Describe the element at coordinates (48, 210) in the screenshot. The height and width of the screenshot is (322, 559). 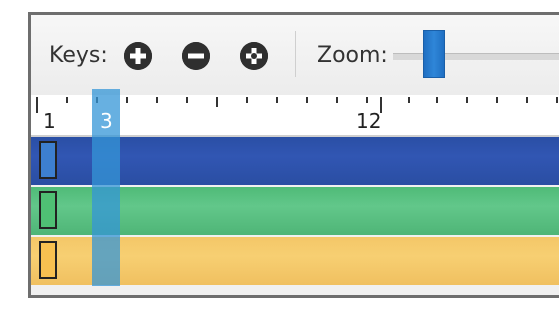
I see `keyframe-green` at that location.